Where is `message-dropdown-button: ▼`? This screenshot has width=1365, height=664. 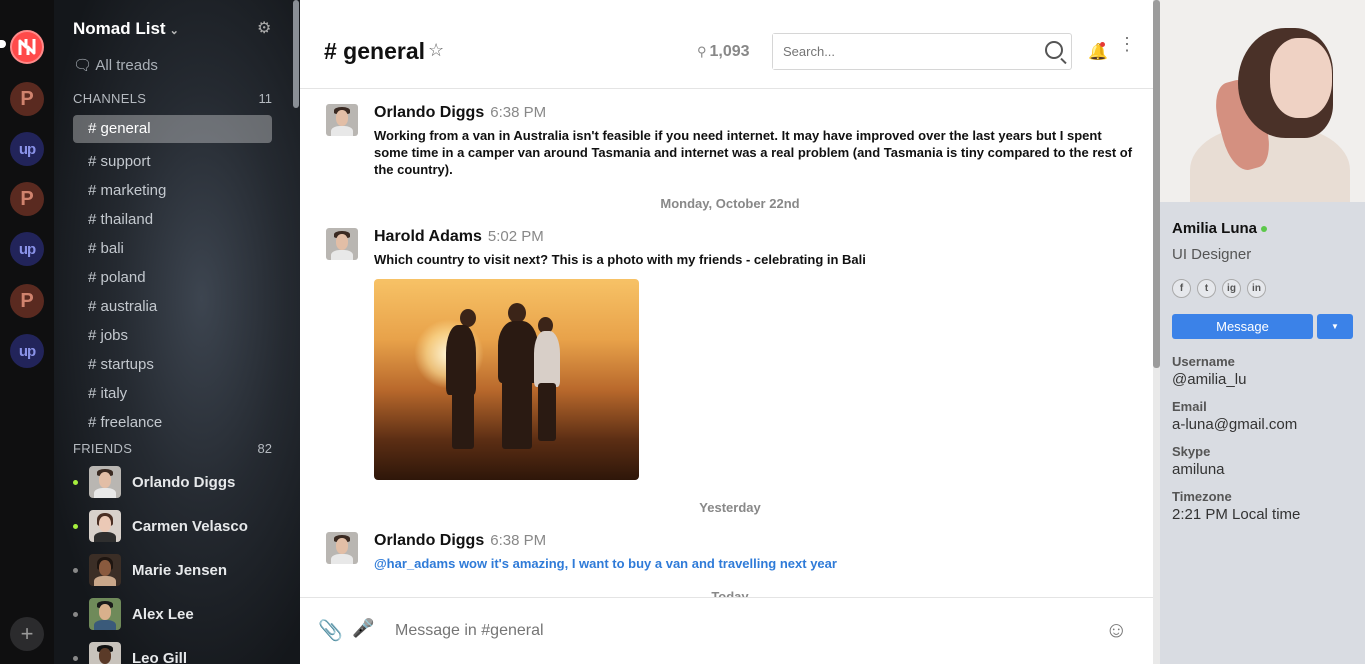
message-dropdown-button: ▼ is located at coordinates (1335, 326).